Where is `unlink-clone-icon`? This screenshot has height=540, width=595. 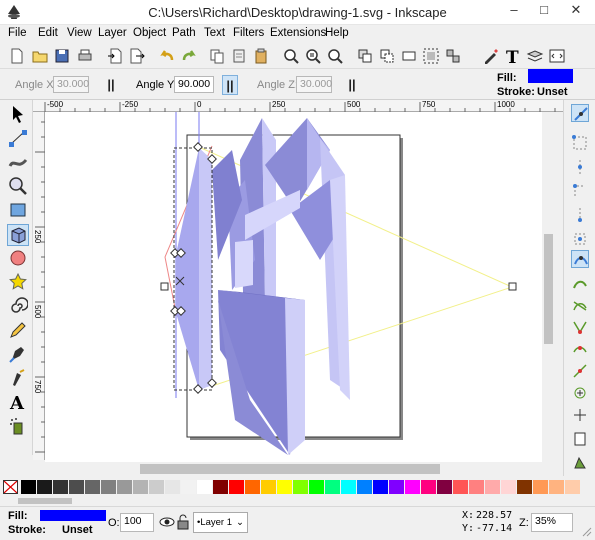 unlink-clone-icon is located at coordinates (409, 56).